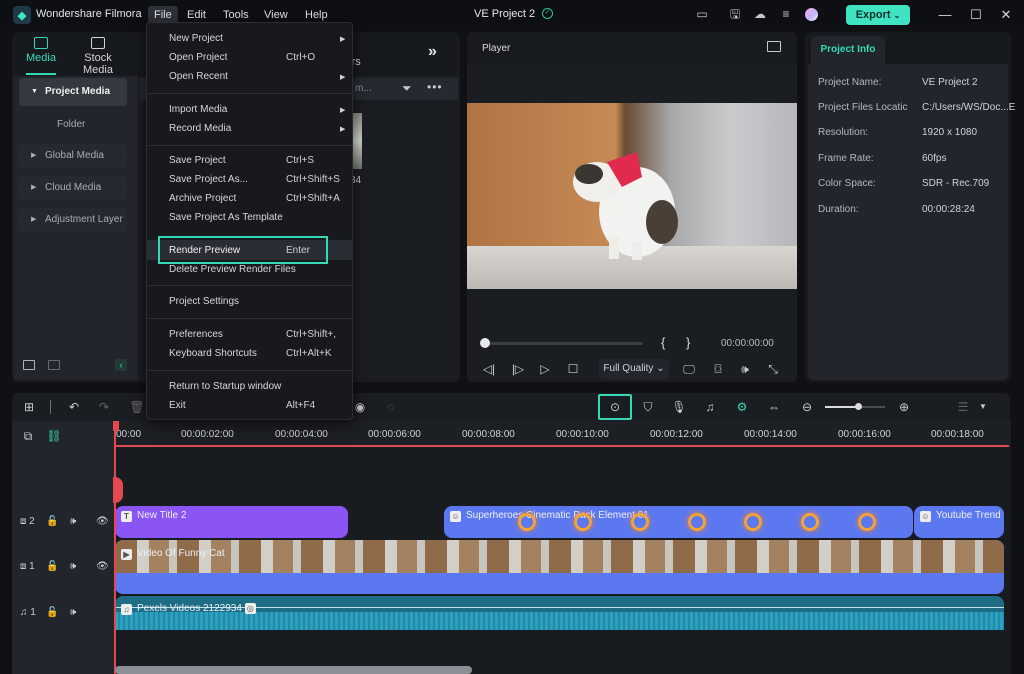 The width and height of the screenshot is (1024, 674). What do you see at coordinates (774, 407) in the screenshot?
I see `fit-timeline-icon: ⇔` at bounding box center [774, 407].